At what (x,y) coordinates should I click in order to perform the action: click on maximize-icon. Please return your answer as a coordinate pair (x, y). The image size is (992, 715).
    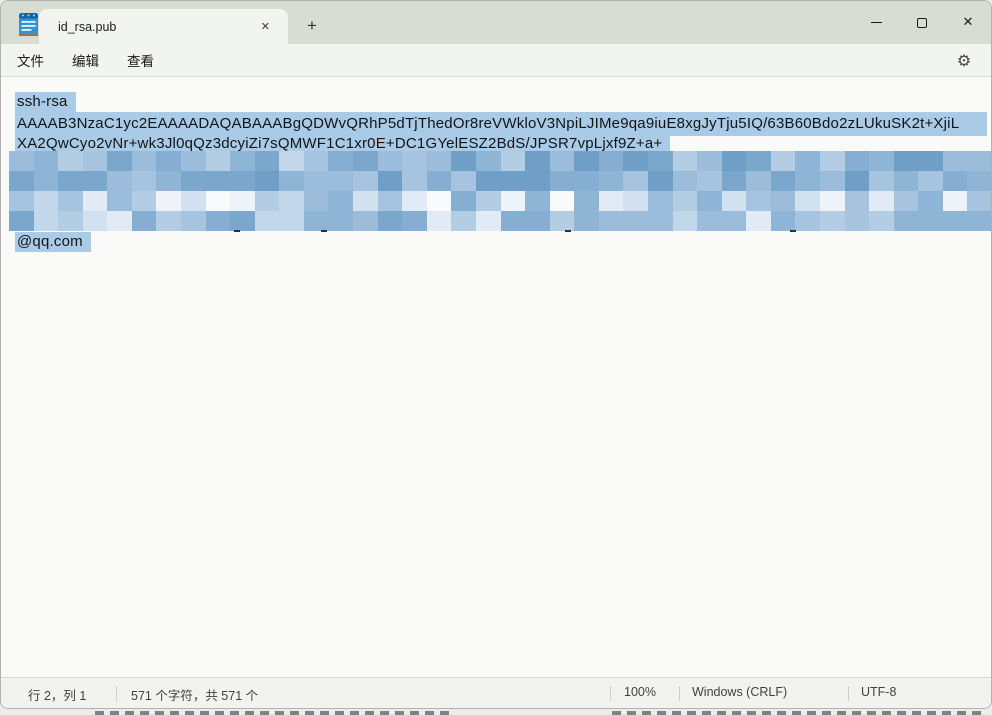
    Looking at the image, I should click on (922, 22).